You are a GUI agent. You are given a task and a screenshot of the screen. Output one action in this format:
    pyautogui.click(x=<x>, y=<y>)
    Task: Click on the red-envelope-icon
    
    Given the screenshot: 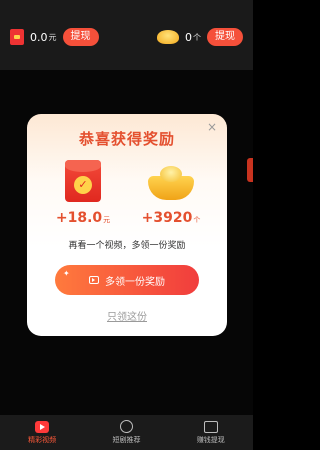 What is the action you would take?
    pyautogui.click(x=17, y=37)
    